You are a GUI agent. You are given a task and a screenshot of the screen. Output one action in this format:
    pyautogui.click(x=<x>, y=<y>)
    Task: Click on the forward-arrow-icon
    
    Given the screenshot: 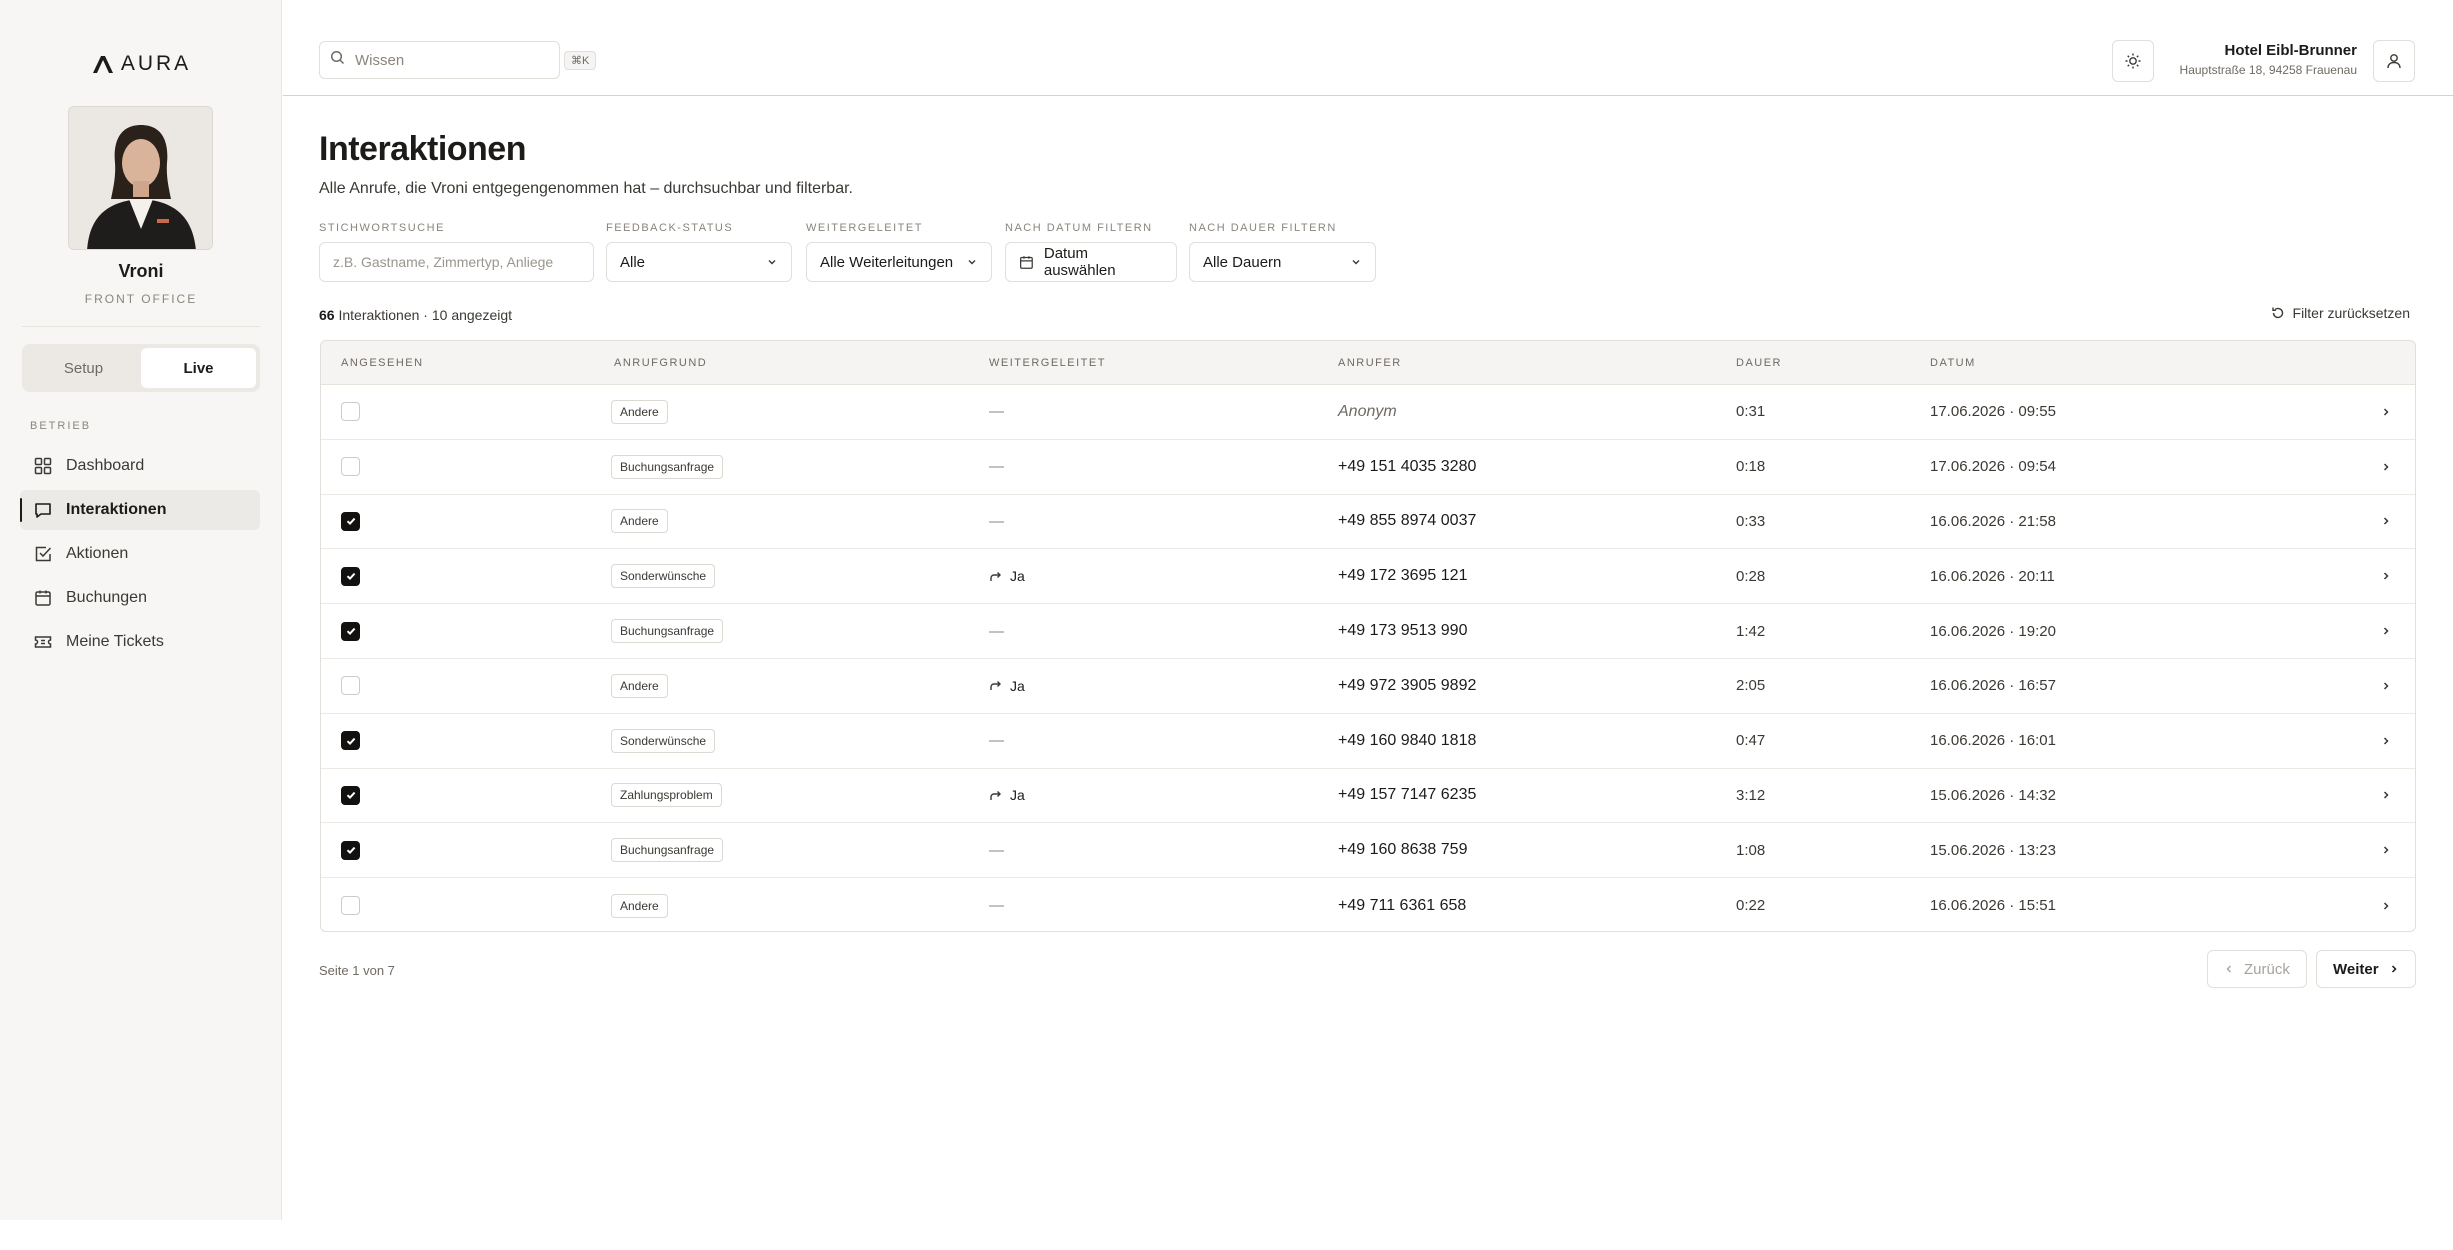 What is the action you would take?
    pyautogui.click(x=995, y=576)
    